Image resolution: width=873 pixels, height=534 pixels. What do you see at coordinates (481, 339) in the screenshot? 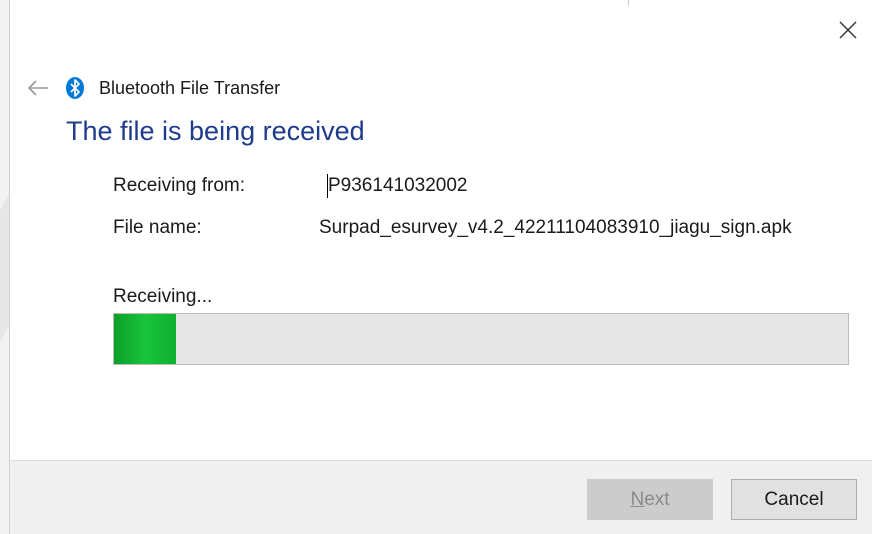
I see `progress-bar` at bounding box center [481, 339].